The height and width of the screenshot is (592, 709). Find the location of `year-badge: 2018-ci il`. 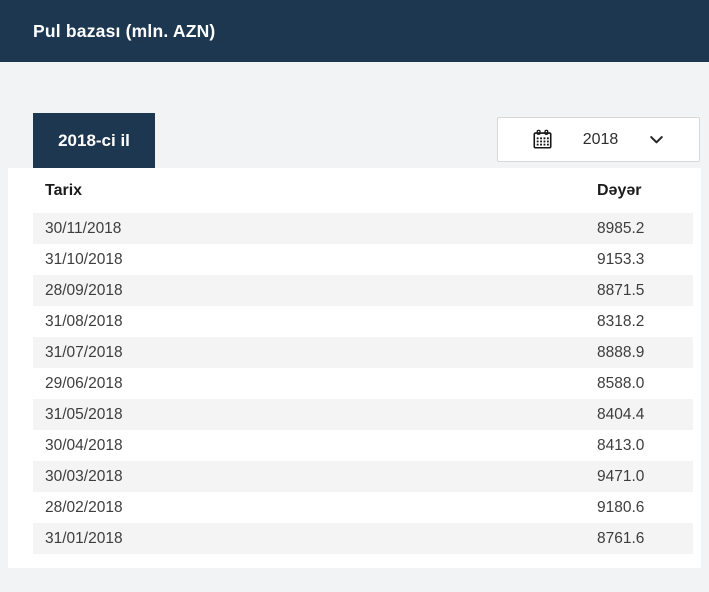

year-badge: 2018-ci il is located at coordinates (94, 140).